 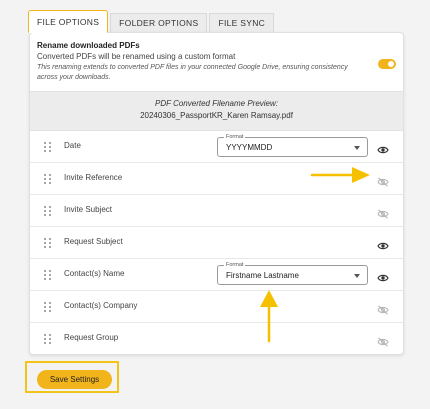 I want to click on field-label: Contact(s) Name, so click(x=94, y=273).